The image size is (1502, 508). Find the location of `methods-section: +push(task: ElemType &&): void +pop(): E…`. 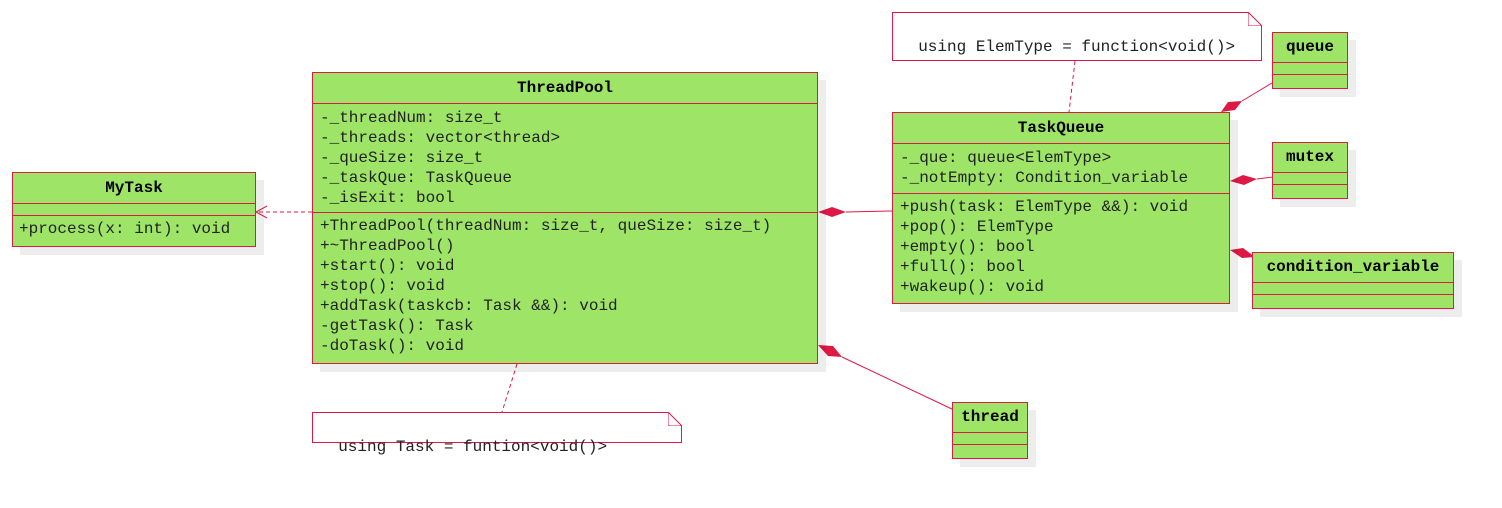

methods-section: +push(task: ElemType &&): void +pop(): E… is located at coordinates (1061, 247).